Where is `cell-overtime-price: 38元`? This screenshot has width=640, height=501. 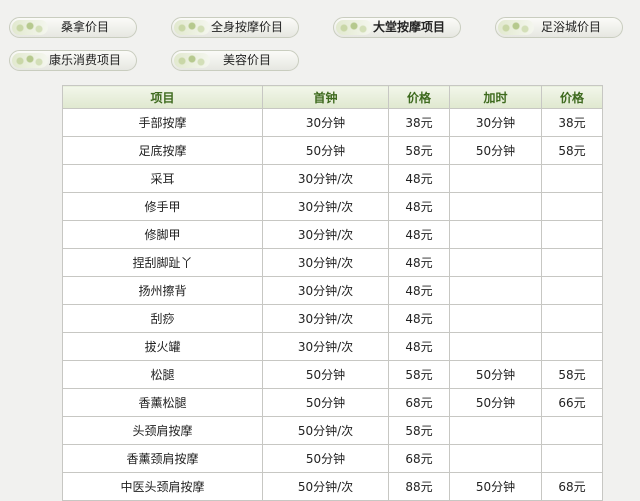
cell-overtime-price: 38元 is located at coordinates (572, 122).